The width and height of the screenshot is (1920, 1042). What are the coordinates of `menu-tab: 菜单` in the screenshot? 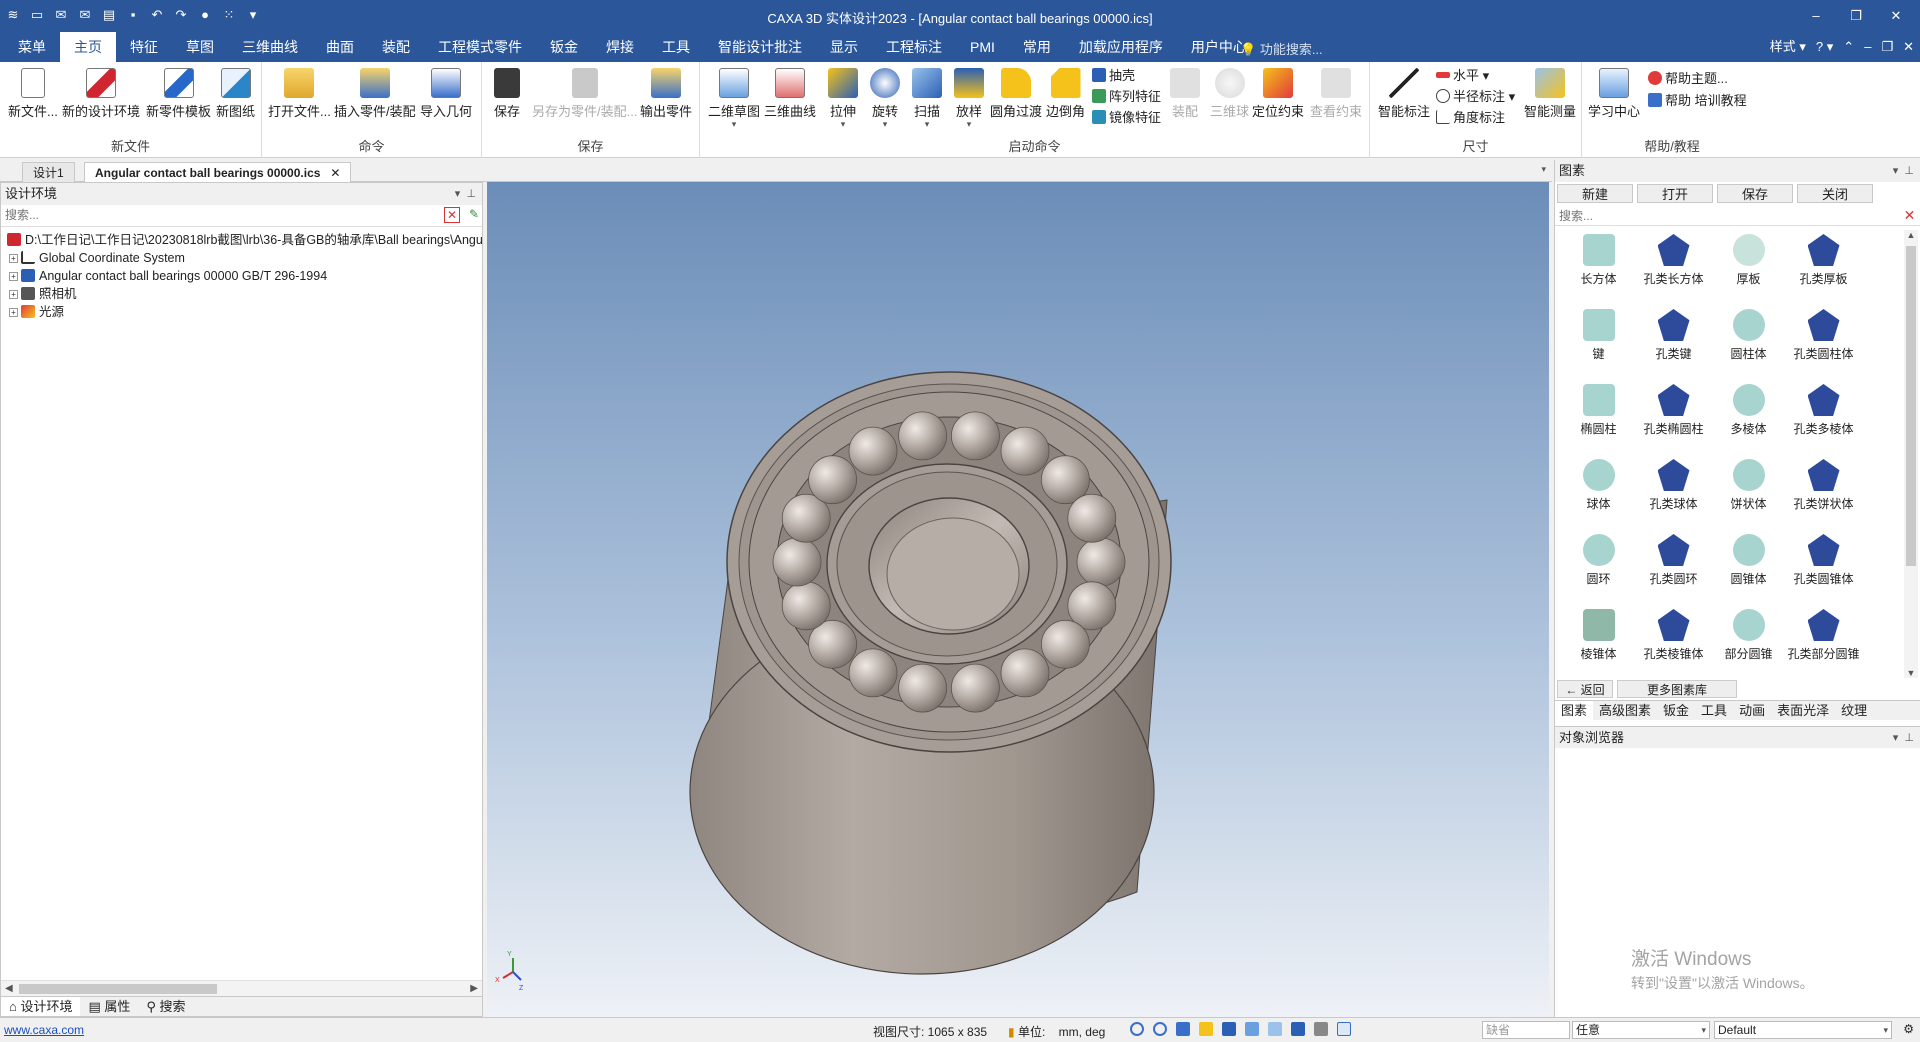 It's located at (32, 47).